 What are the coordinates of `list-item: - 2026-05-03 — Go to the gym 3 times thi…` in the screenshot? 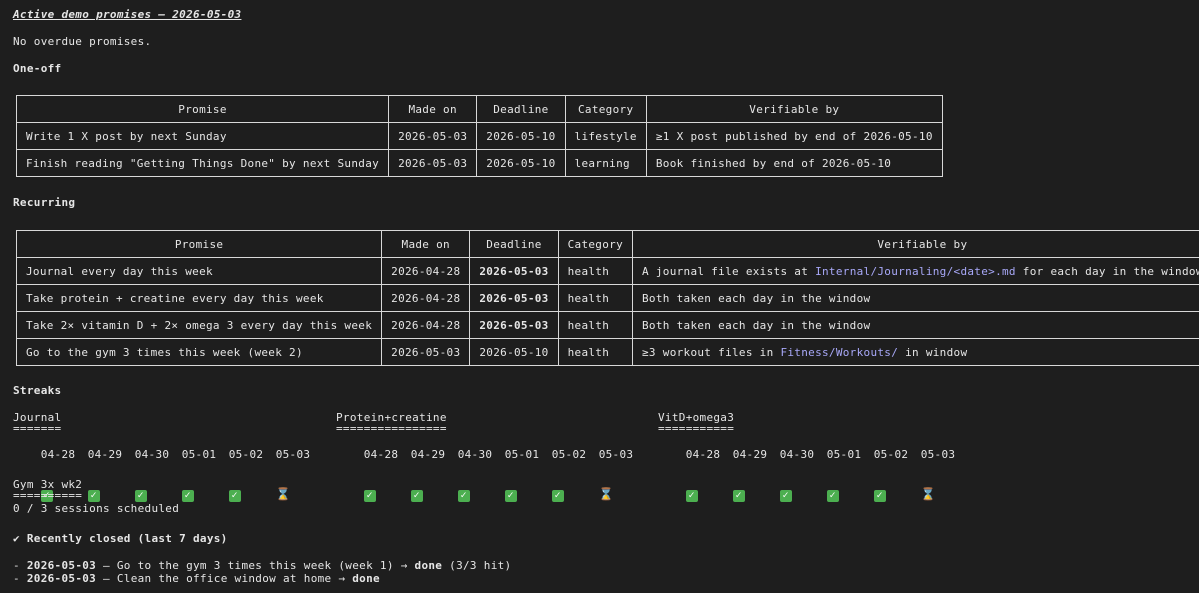 It's located at (262, 565).